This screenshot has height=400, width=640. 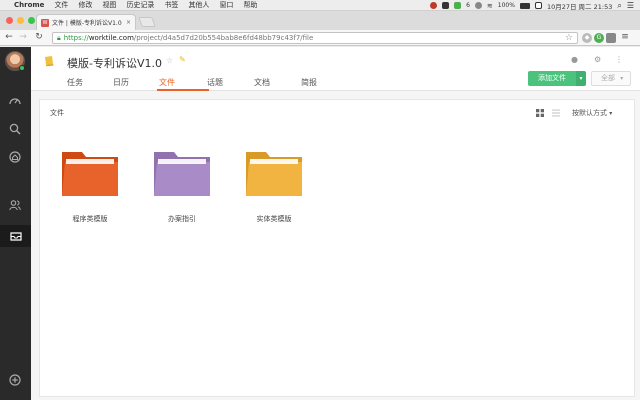 What do you see at coordinates (49, 61) in the screenshot?
I see `project-book-icon` at bounding box center [49, 61].